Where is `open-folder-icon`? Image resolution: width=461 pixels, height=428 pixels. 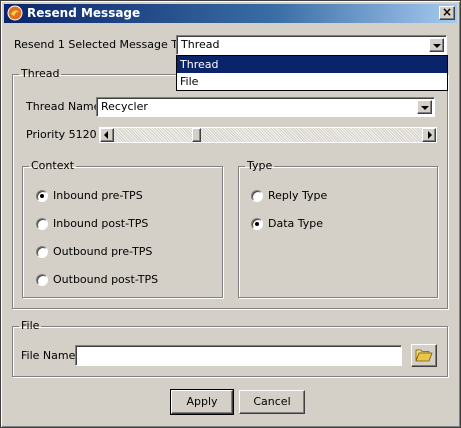
open-folder-icon is located at coordinates (424, 355).